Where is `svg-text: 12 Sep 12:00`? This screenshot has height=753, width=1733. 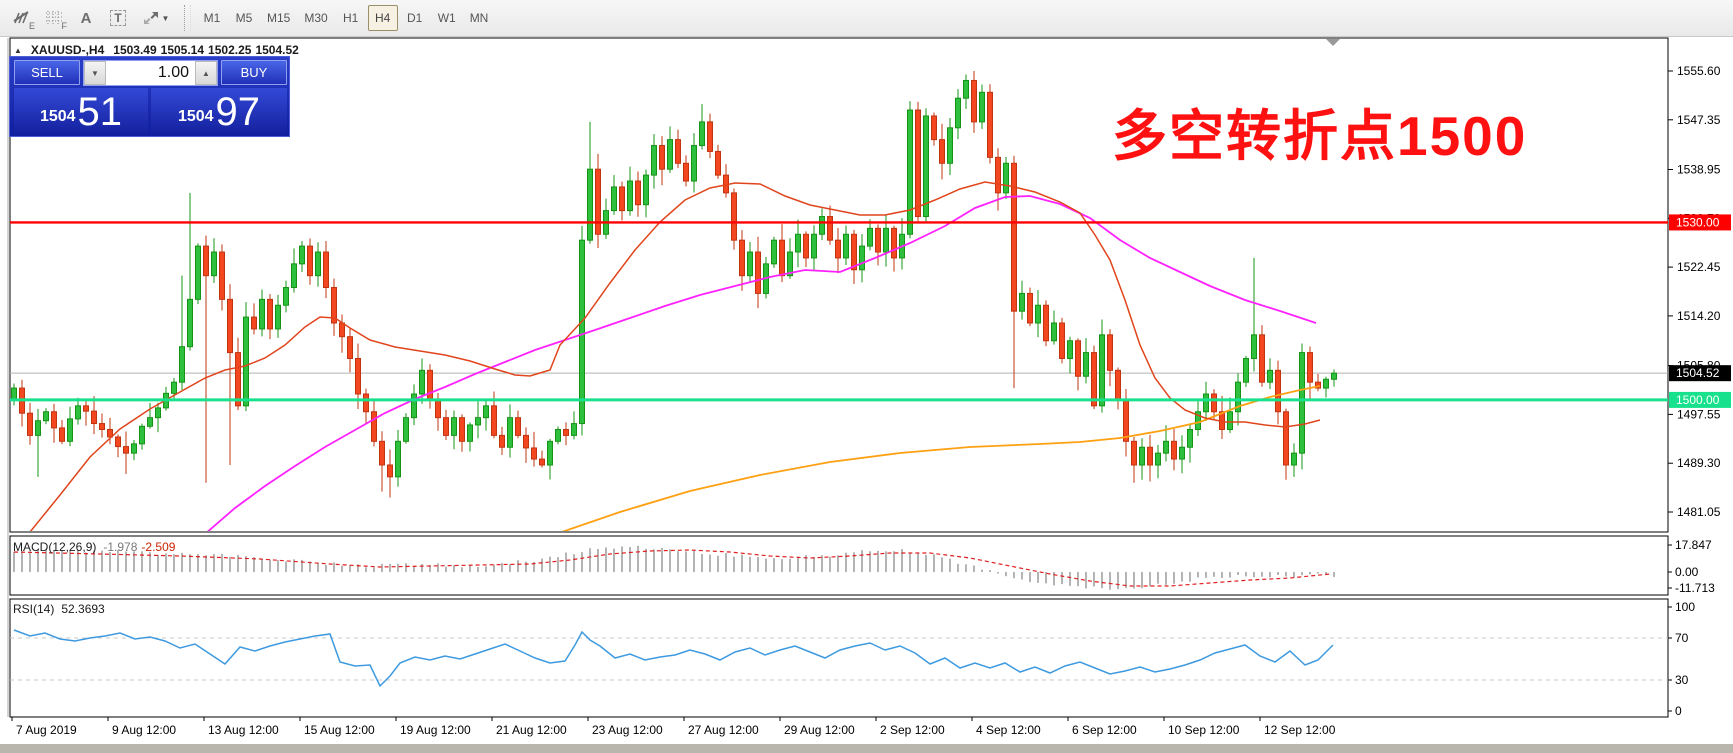
svg-text: 12 Sep 12:00 is located at coordinates (1300, 730).